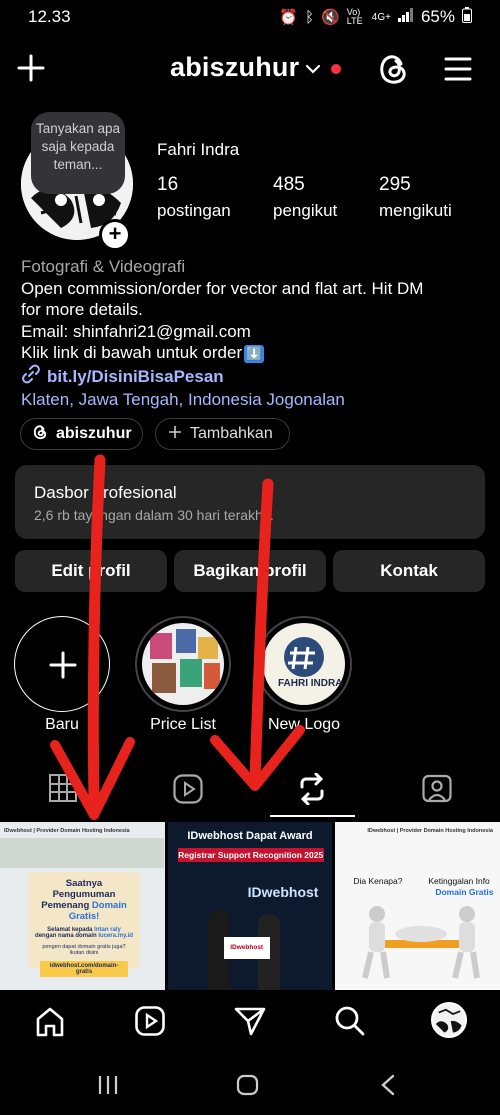  Describe the element at coordinates (65, 905) in the screenshot. I see `post-title: Pemenang` at that location.